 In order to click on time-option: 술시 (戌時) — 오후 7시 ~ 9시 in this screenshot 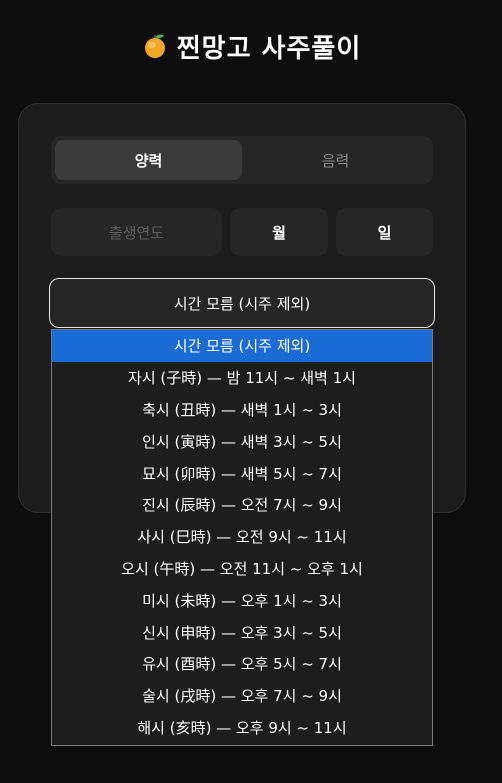, I will do `click(242, 696)`.